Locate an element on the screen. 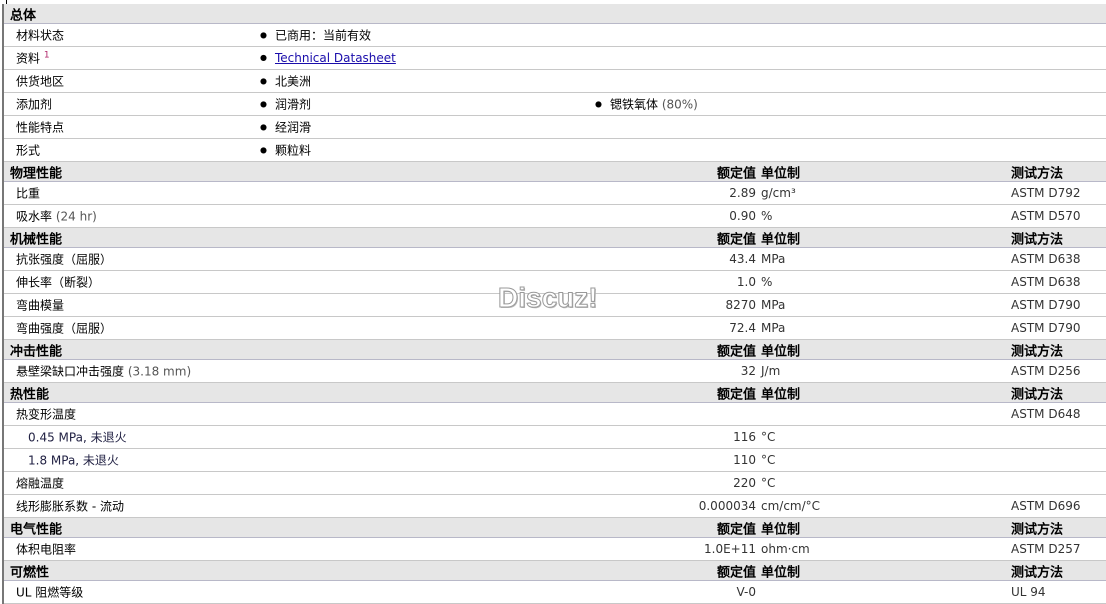  section-title: 冲击性能 is located at coordinates (36, 351).